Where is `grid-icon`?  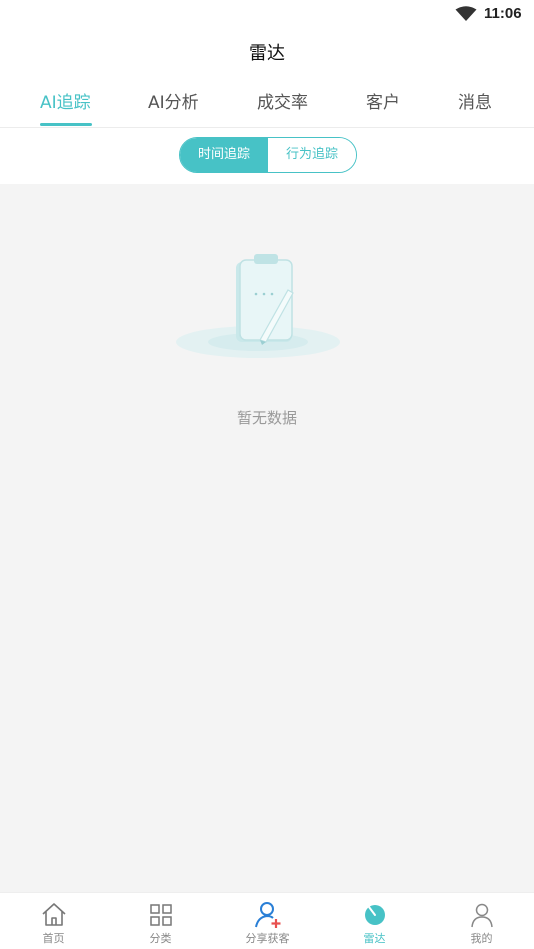 grid-icon is located at coordinates (161, 915).